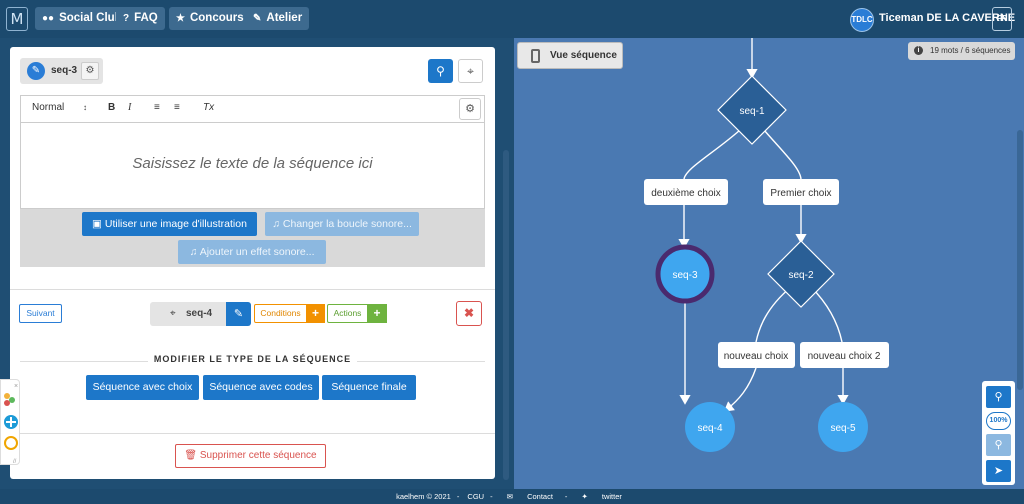  Describe the element at coordinates (199, 313) in the screenshot. I see `next-sequence-name: seq-4` at that location.